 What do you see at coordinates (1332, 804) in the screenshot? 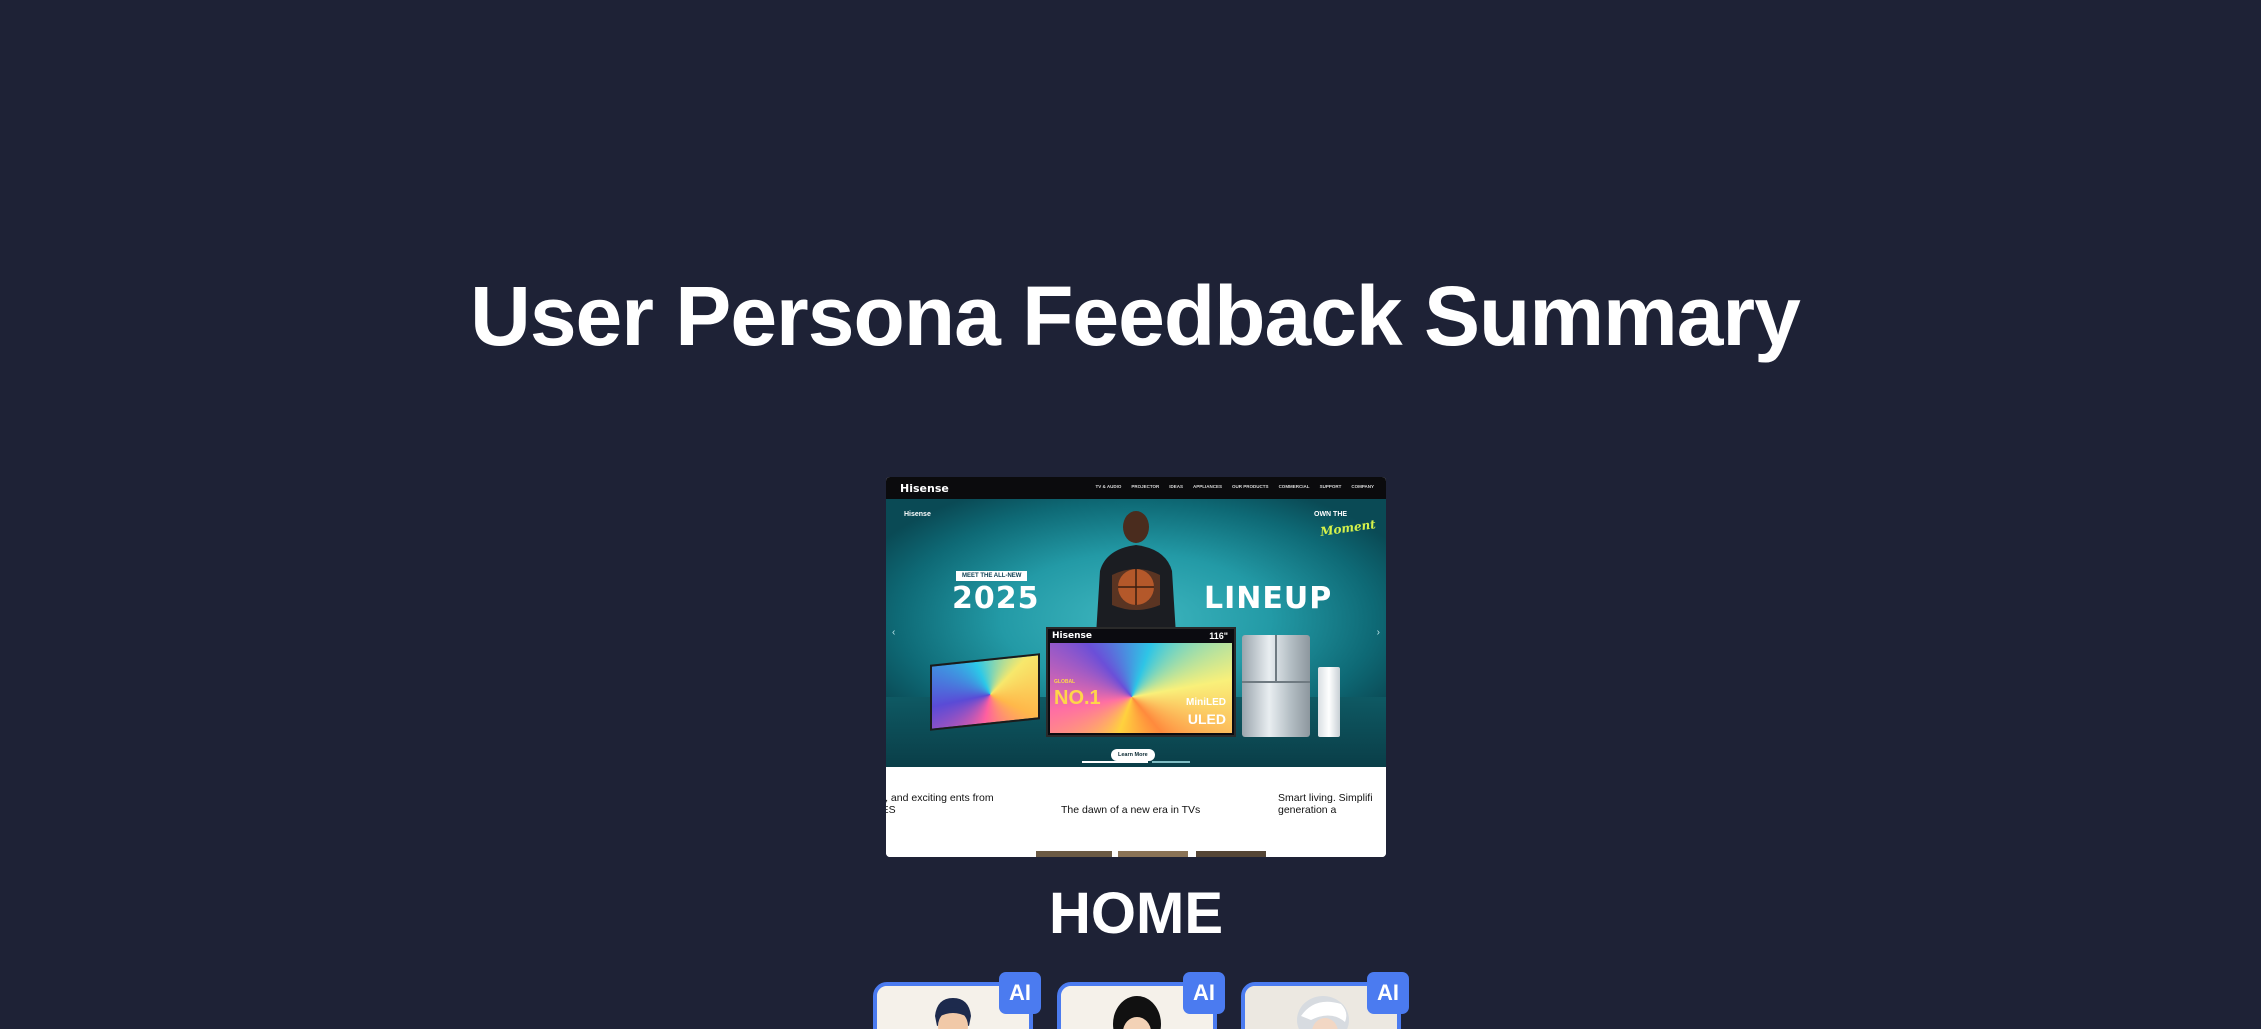
I see `news-card-text: Smart living. Simplifi generation a` at bounding box center [1332, 804].